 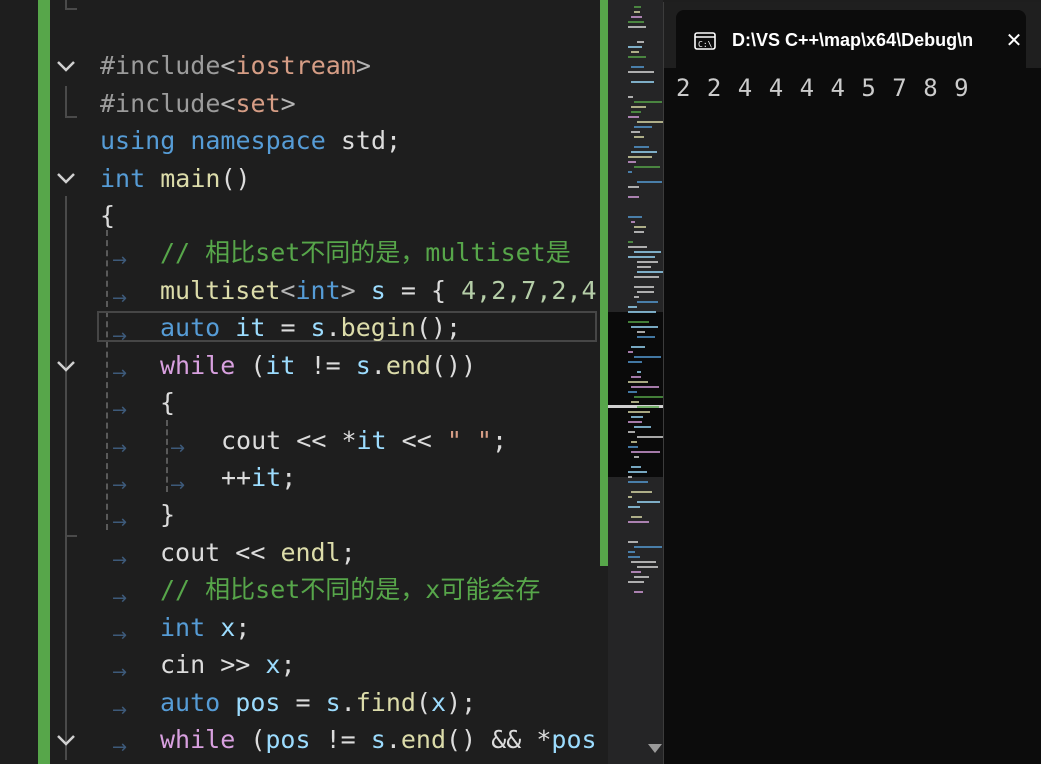 What do you see at coordinates (318, 702) in the screenshot?
I see `code-line-18: auto pos = s.find(x);` at bounding box center [318, 702].